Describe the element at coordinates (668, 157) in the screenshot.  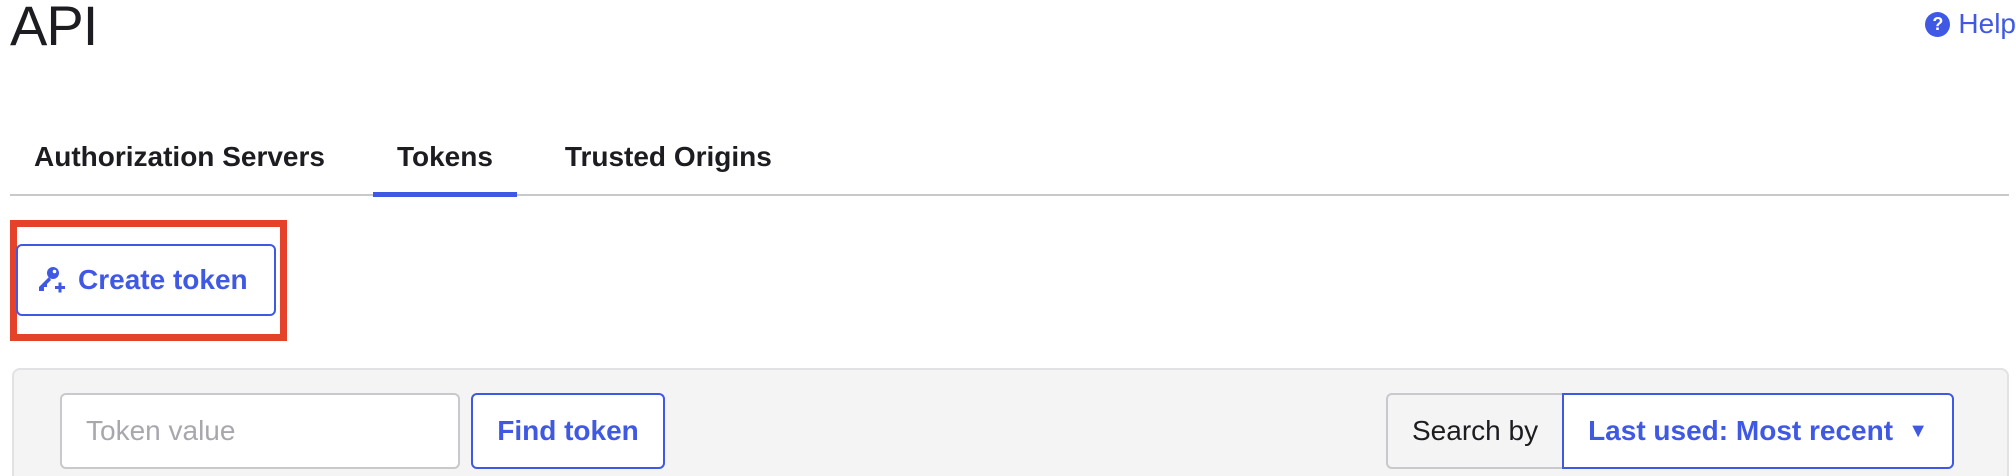
I see `tab-trusted-origins: Trusted Origins` at that location.